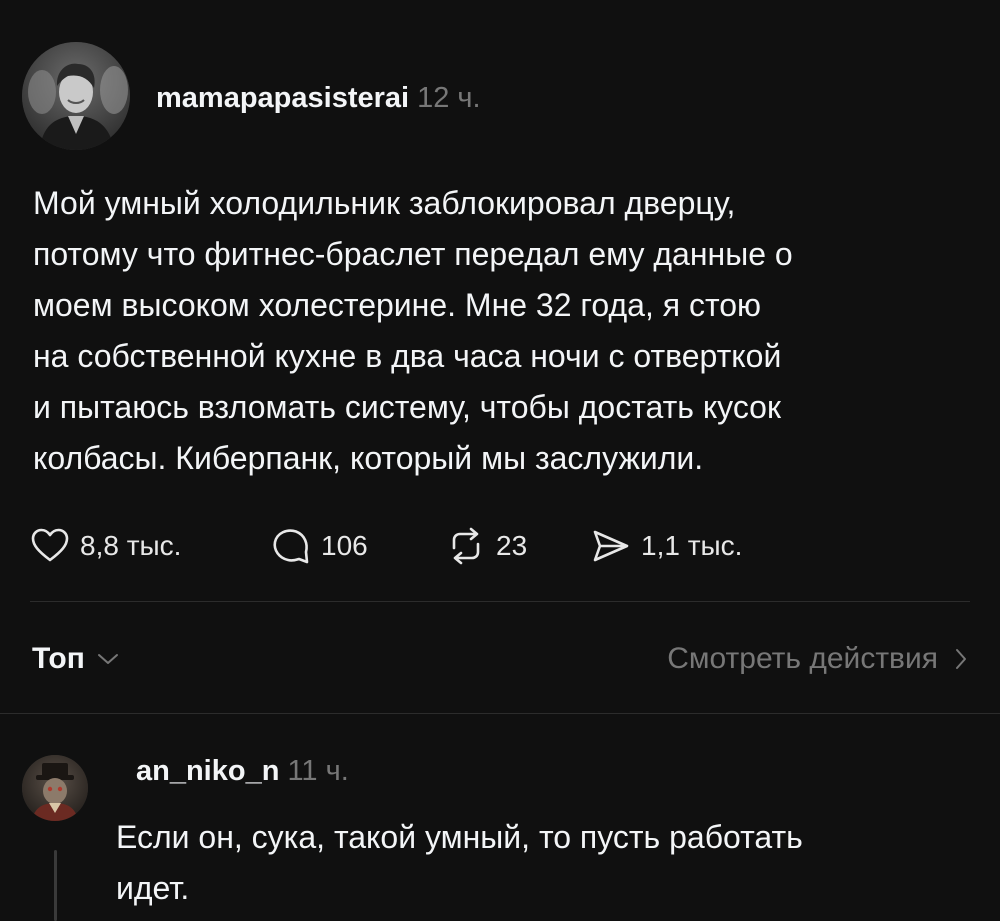 The width and height of the screenshot is (1000, 921). I want to click on sort-dropdown: Топ, so click(75, 659).